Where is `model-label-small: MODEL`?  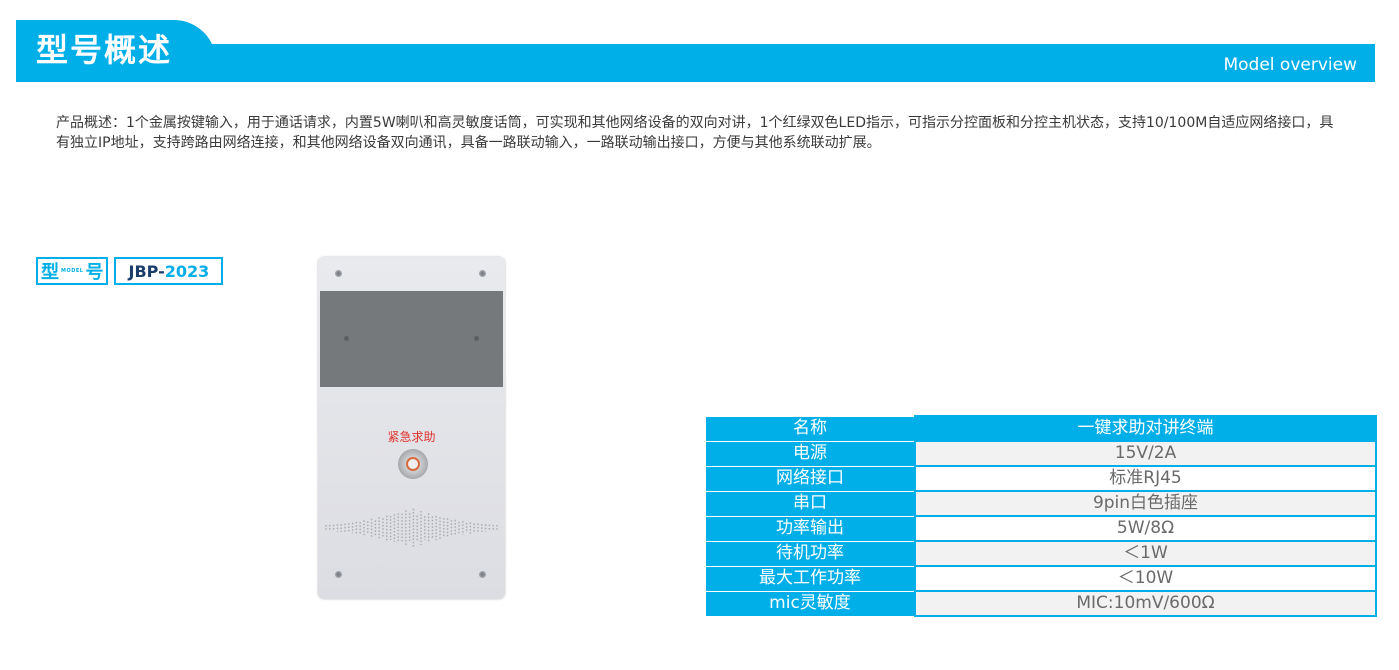 model-label-small: MODEL is located at coordinates (72, 271).